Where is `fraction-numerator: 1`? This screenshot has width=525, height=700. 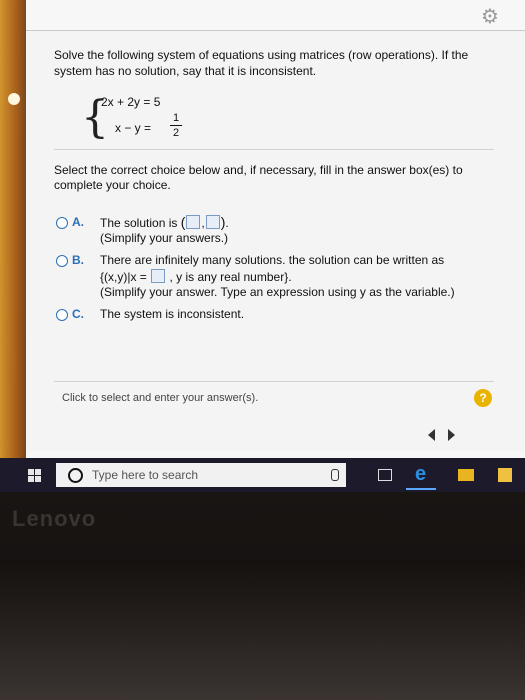 fraction-numerator: 1 is located at coordinates (176, 118).